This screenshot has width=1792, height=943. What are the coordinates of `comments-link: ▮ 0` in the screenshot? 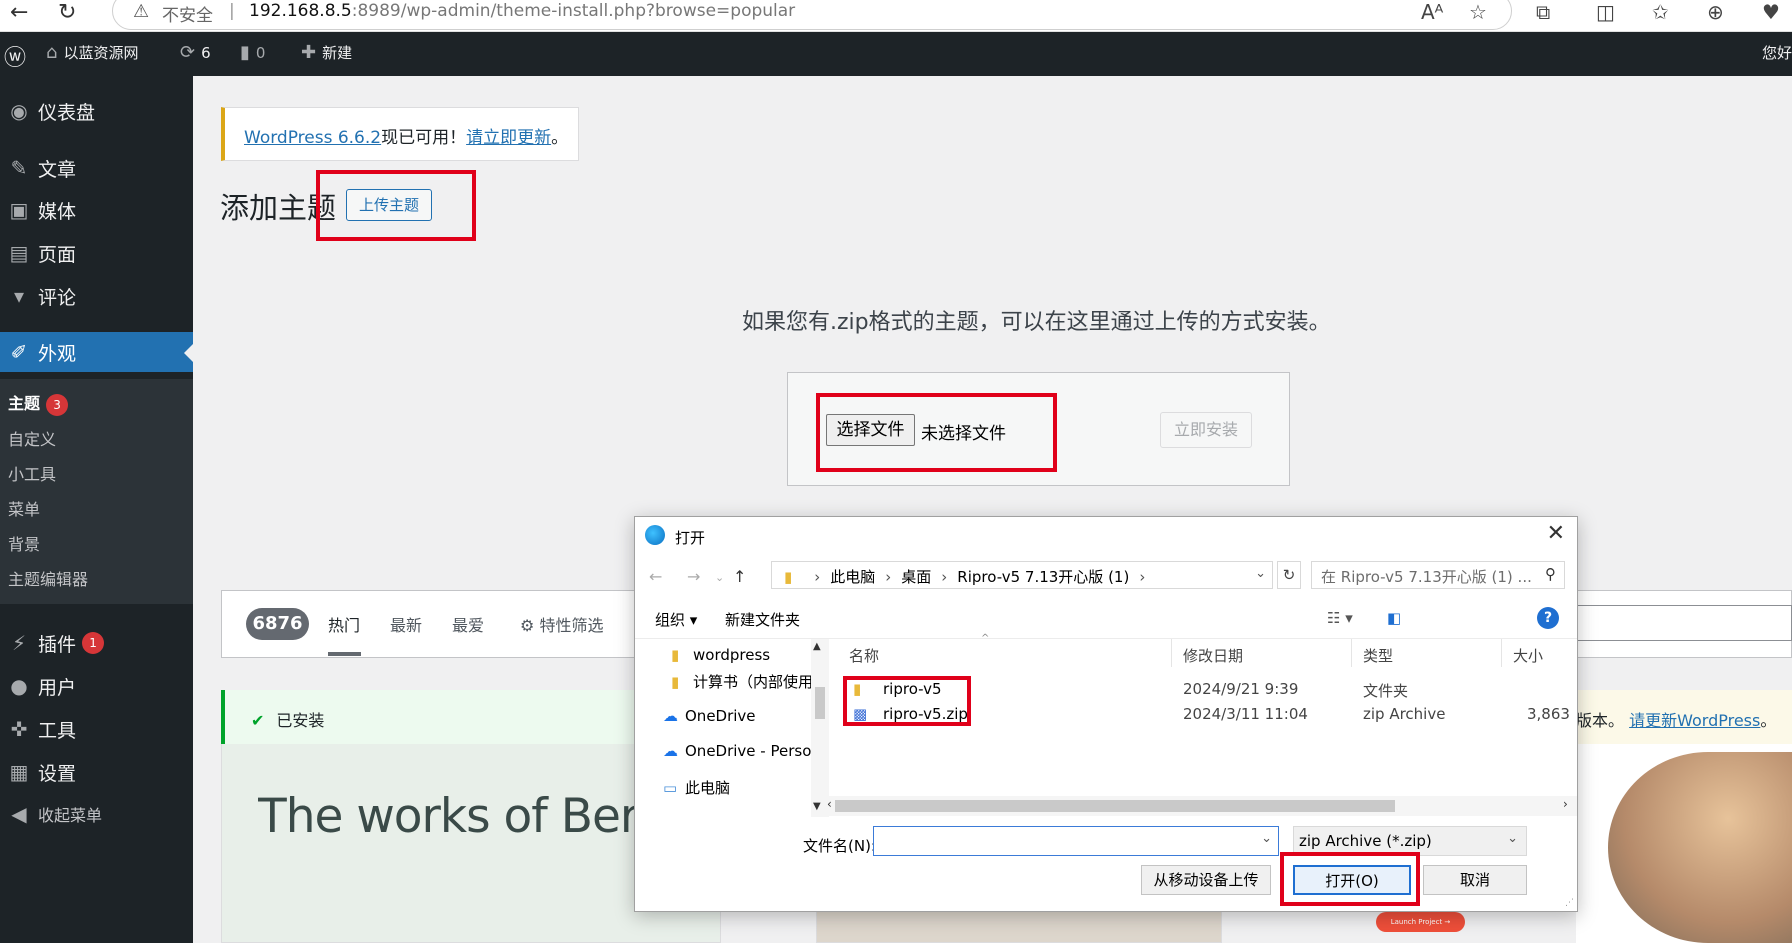 It's located at (252, 52).